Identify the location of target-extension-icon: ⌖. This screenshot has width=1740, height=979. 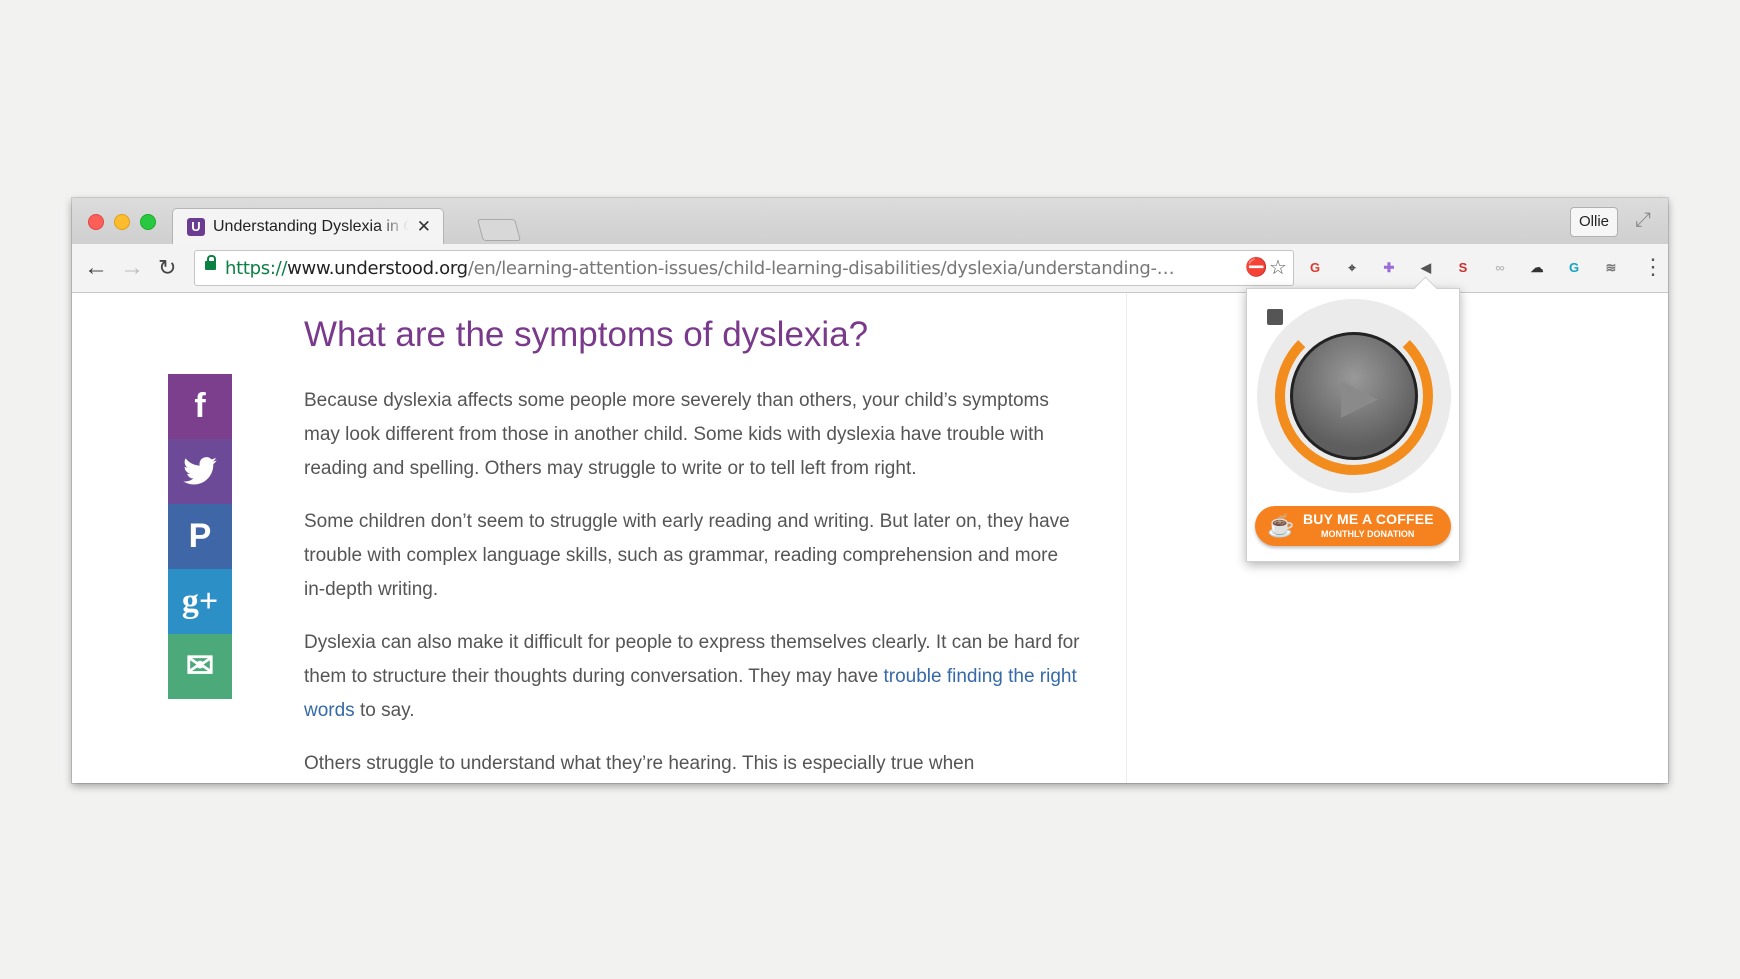
(1352, 268).